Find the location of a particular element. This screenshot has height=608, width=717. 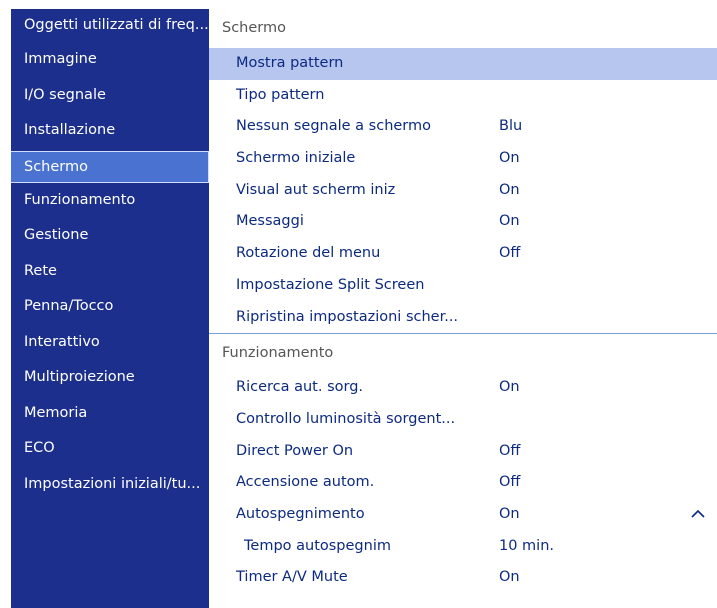

menu-row-av-mute-timer: Timer A/V Mute On is located at coordinates (463, 578).